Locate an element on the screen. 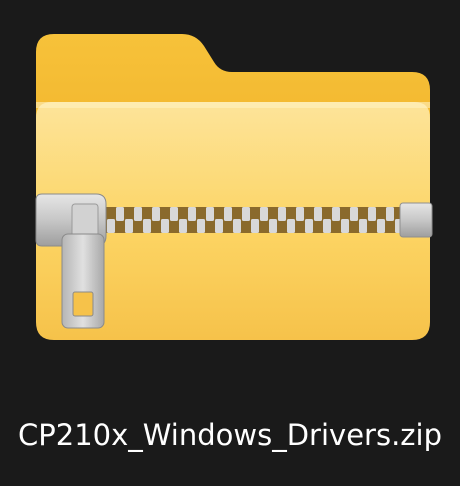 The height and width of the screenshot is (486, 460). file-name-label: CP210x_Windows_Drivers.zip is located at coordinates (230, 435).